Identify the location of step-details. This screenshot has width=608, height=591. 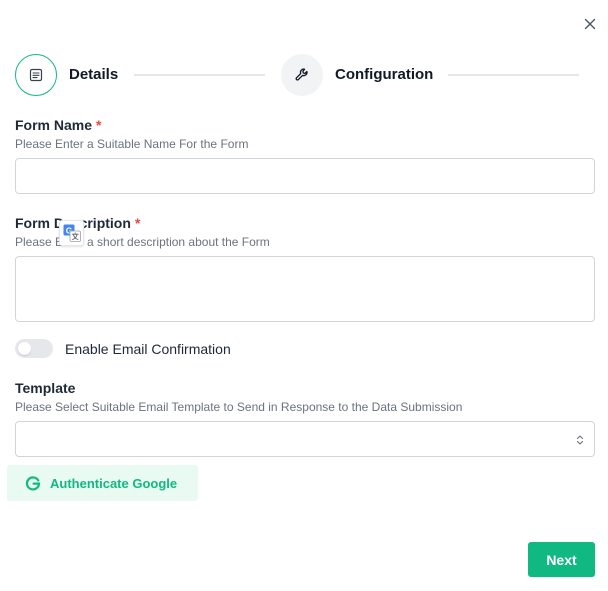
(36, 75).